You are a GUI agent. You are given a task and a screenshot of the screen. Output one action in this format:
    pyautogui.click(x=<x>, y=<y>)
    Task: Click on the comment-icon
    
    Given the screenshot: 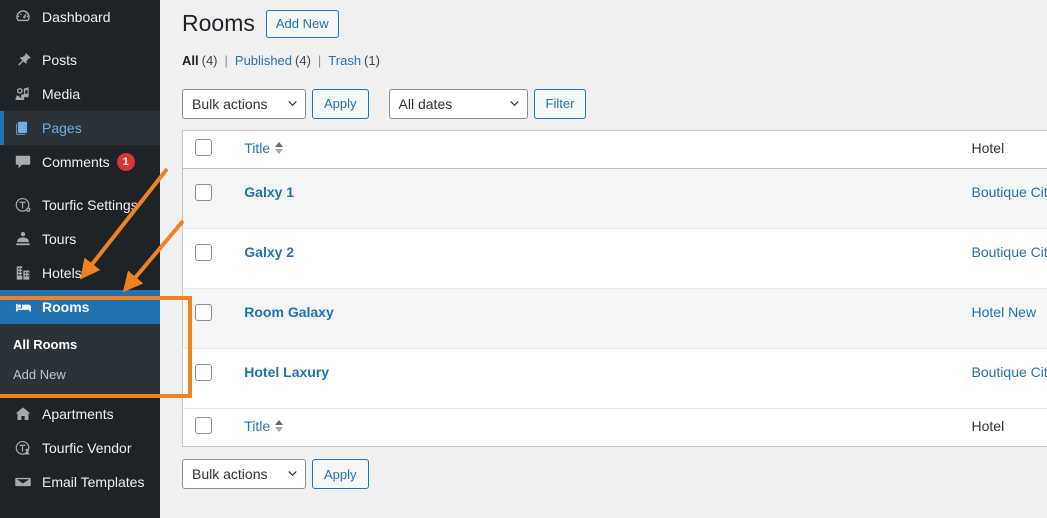 What is the action you would take?
    pyautogui.click(x=23, y=162)
    